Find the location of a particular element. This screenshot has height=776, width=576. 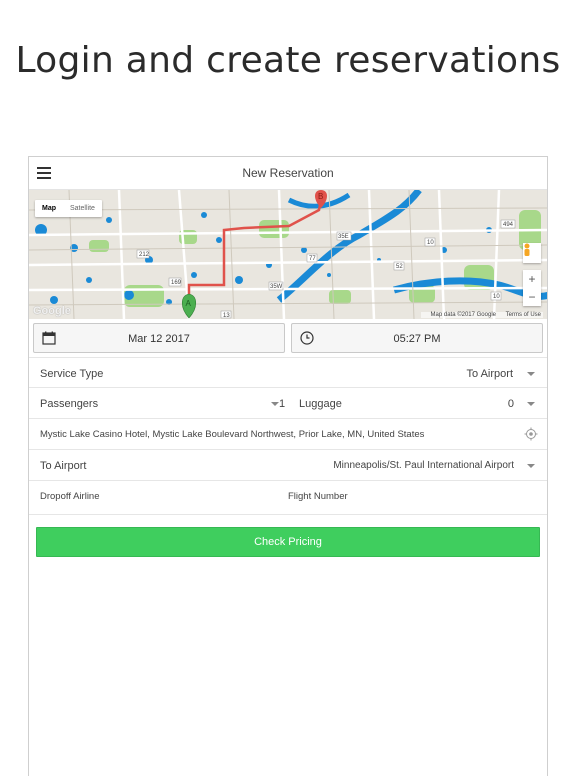

zoom-control: + − is located at coordinates (532, 288).